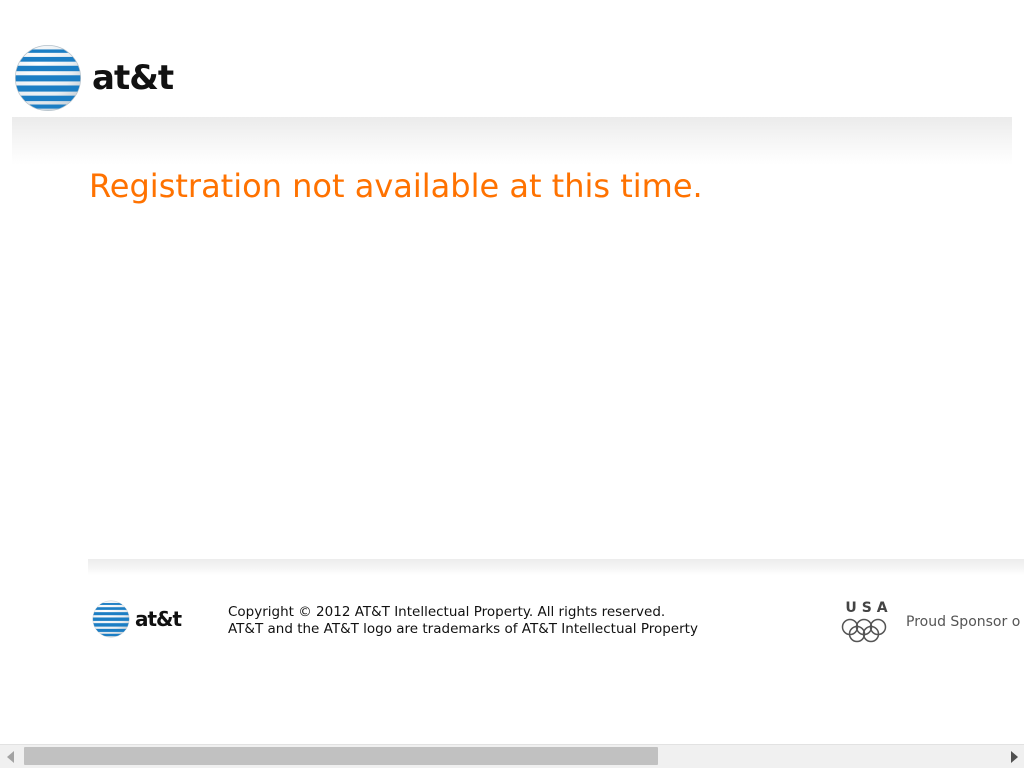 The width and height of the screenshot is (1024, 768). What do you see at coordinates (341, 756) in the screenshot?
I see `scroll-thumb` at bounding box center [341, 756].